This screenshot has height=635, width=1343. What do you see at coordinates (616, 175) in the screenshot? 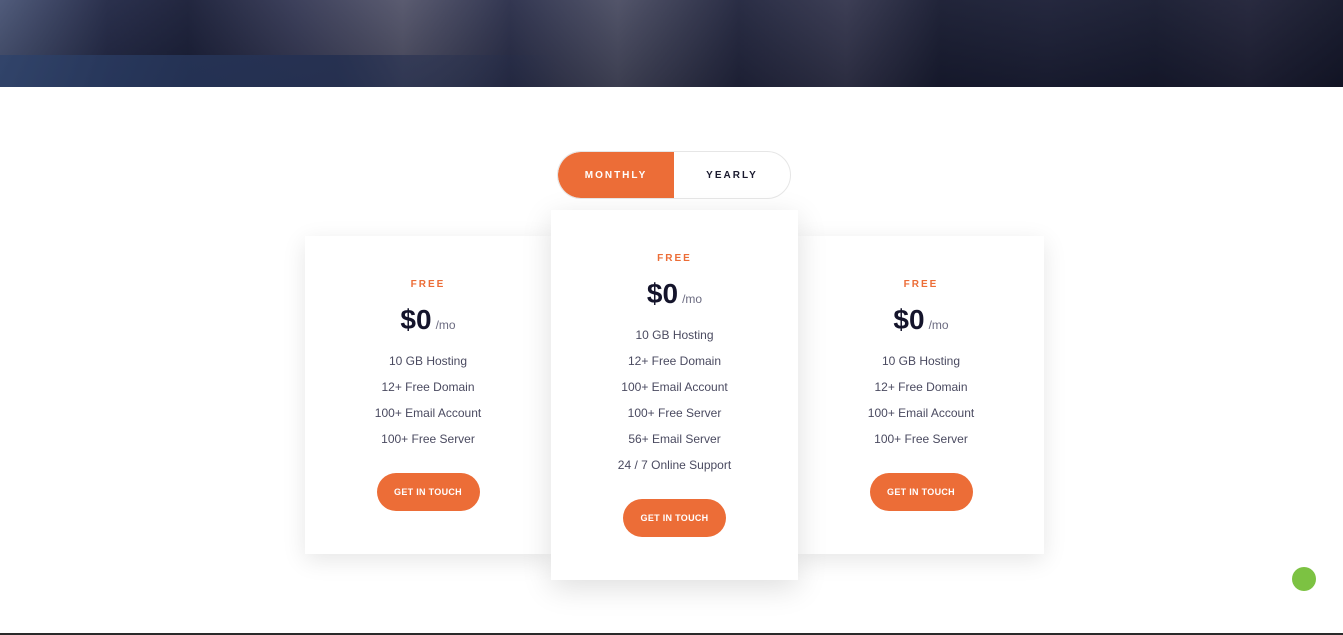
I see `toggle-monthly: MONTHLY` at bounding box center [616, 175].